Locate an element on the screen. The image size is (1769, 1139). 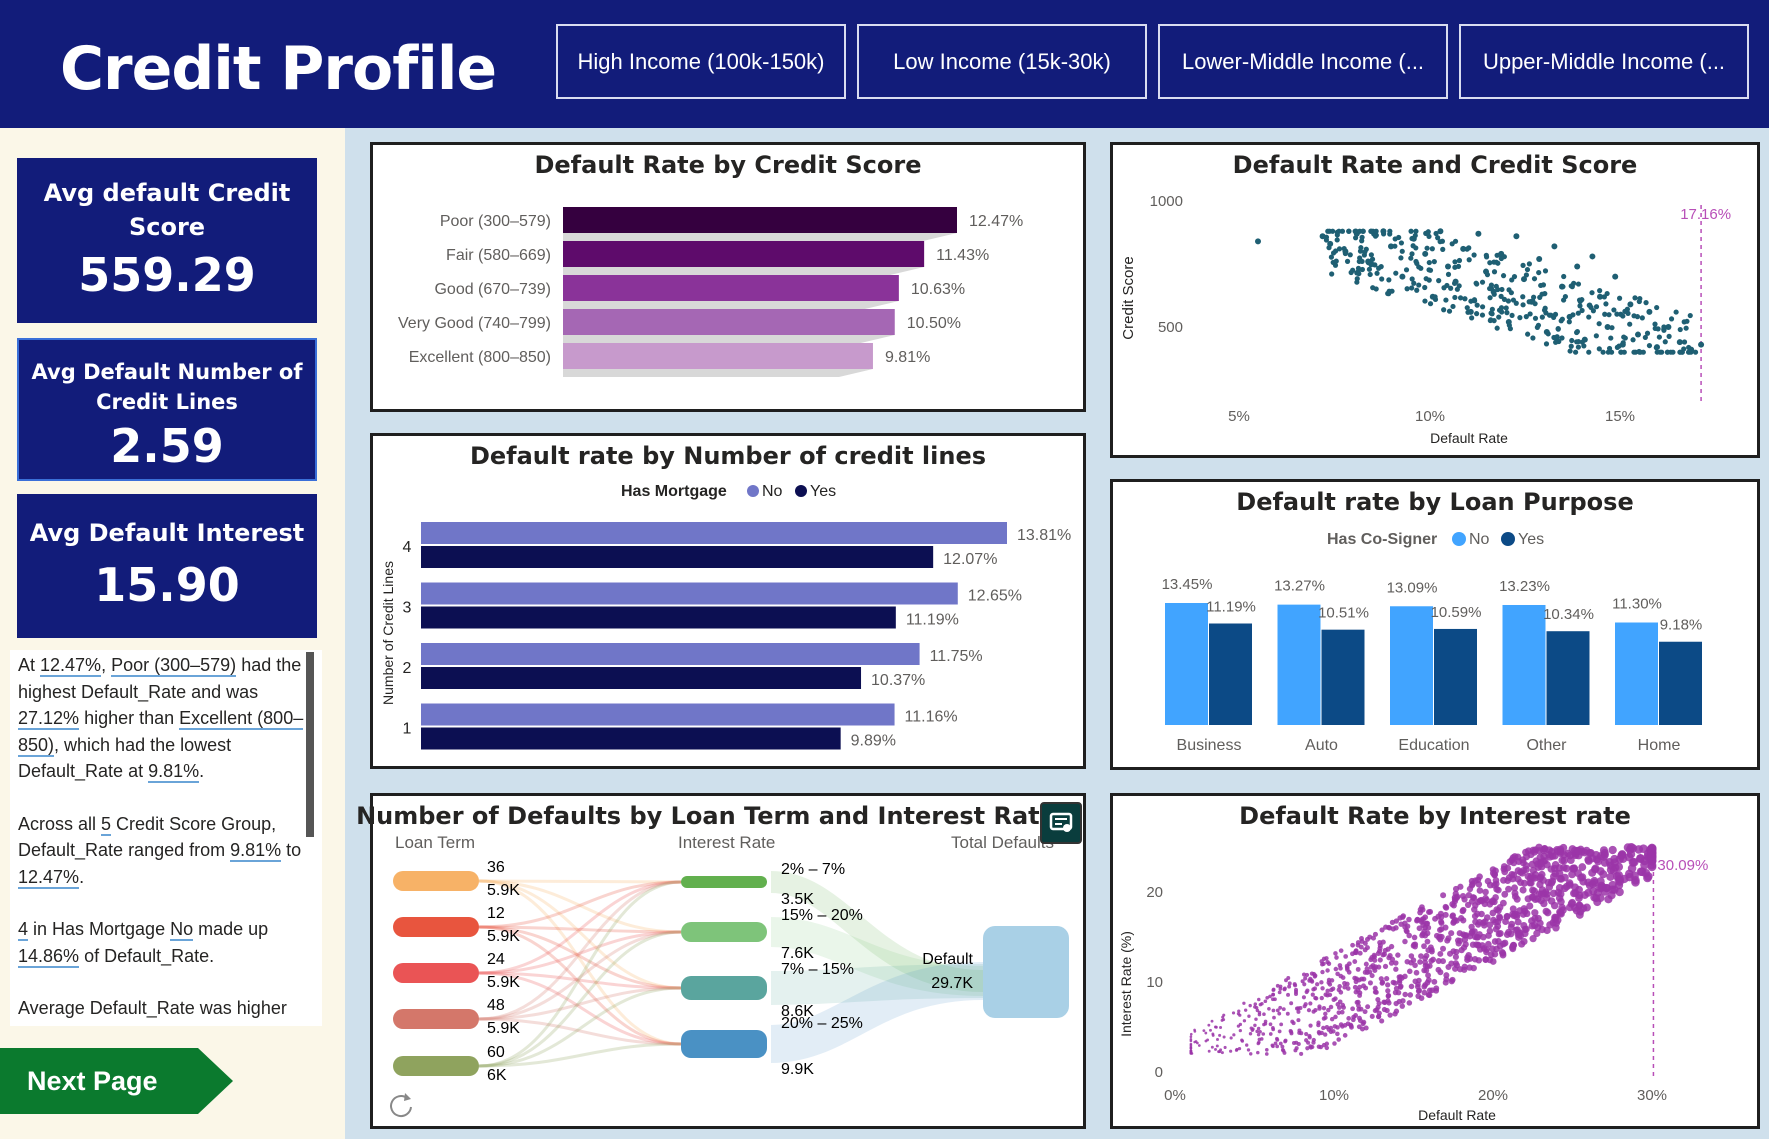
legend-marker is located at coordinates (1508, 539).